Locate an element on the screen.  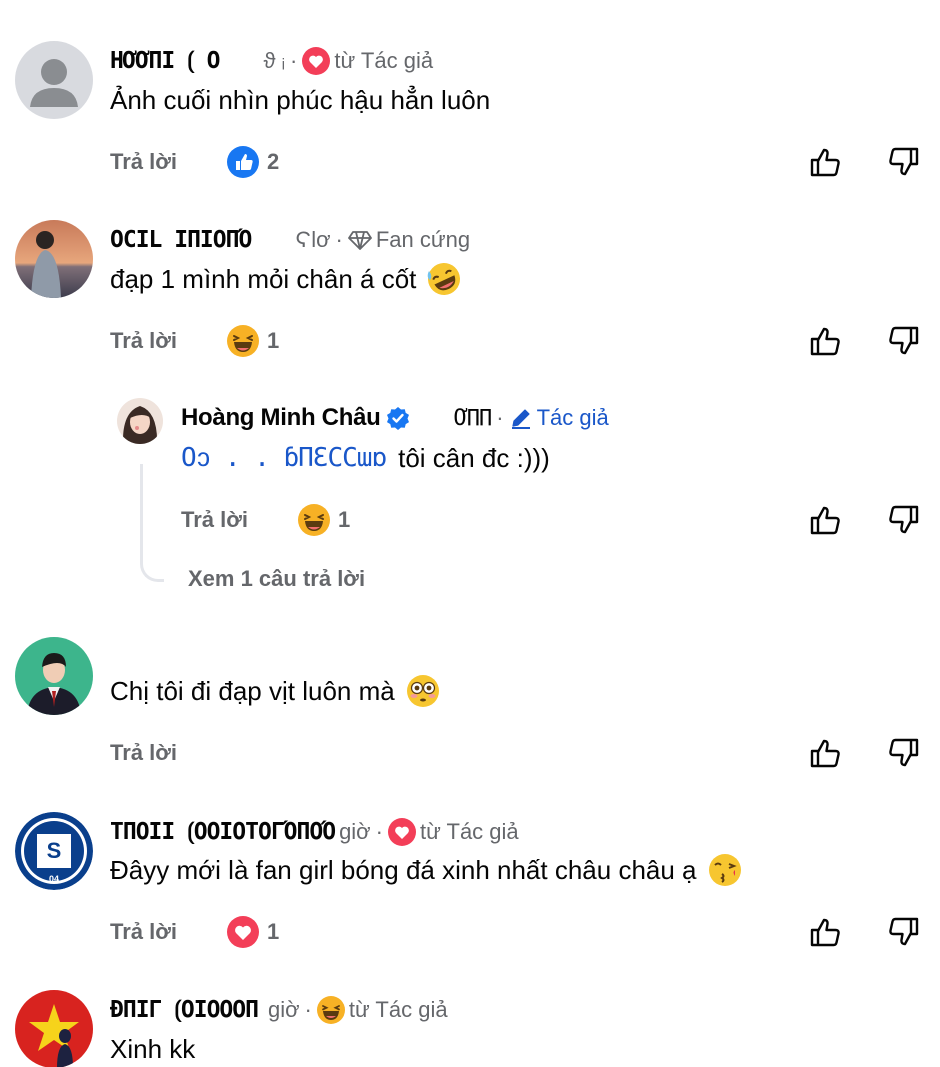
avatar-flag is located at coordinates (54, 1028).